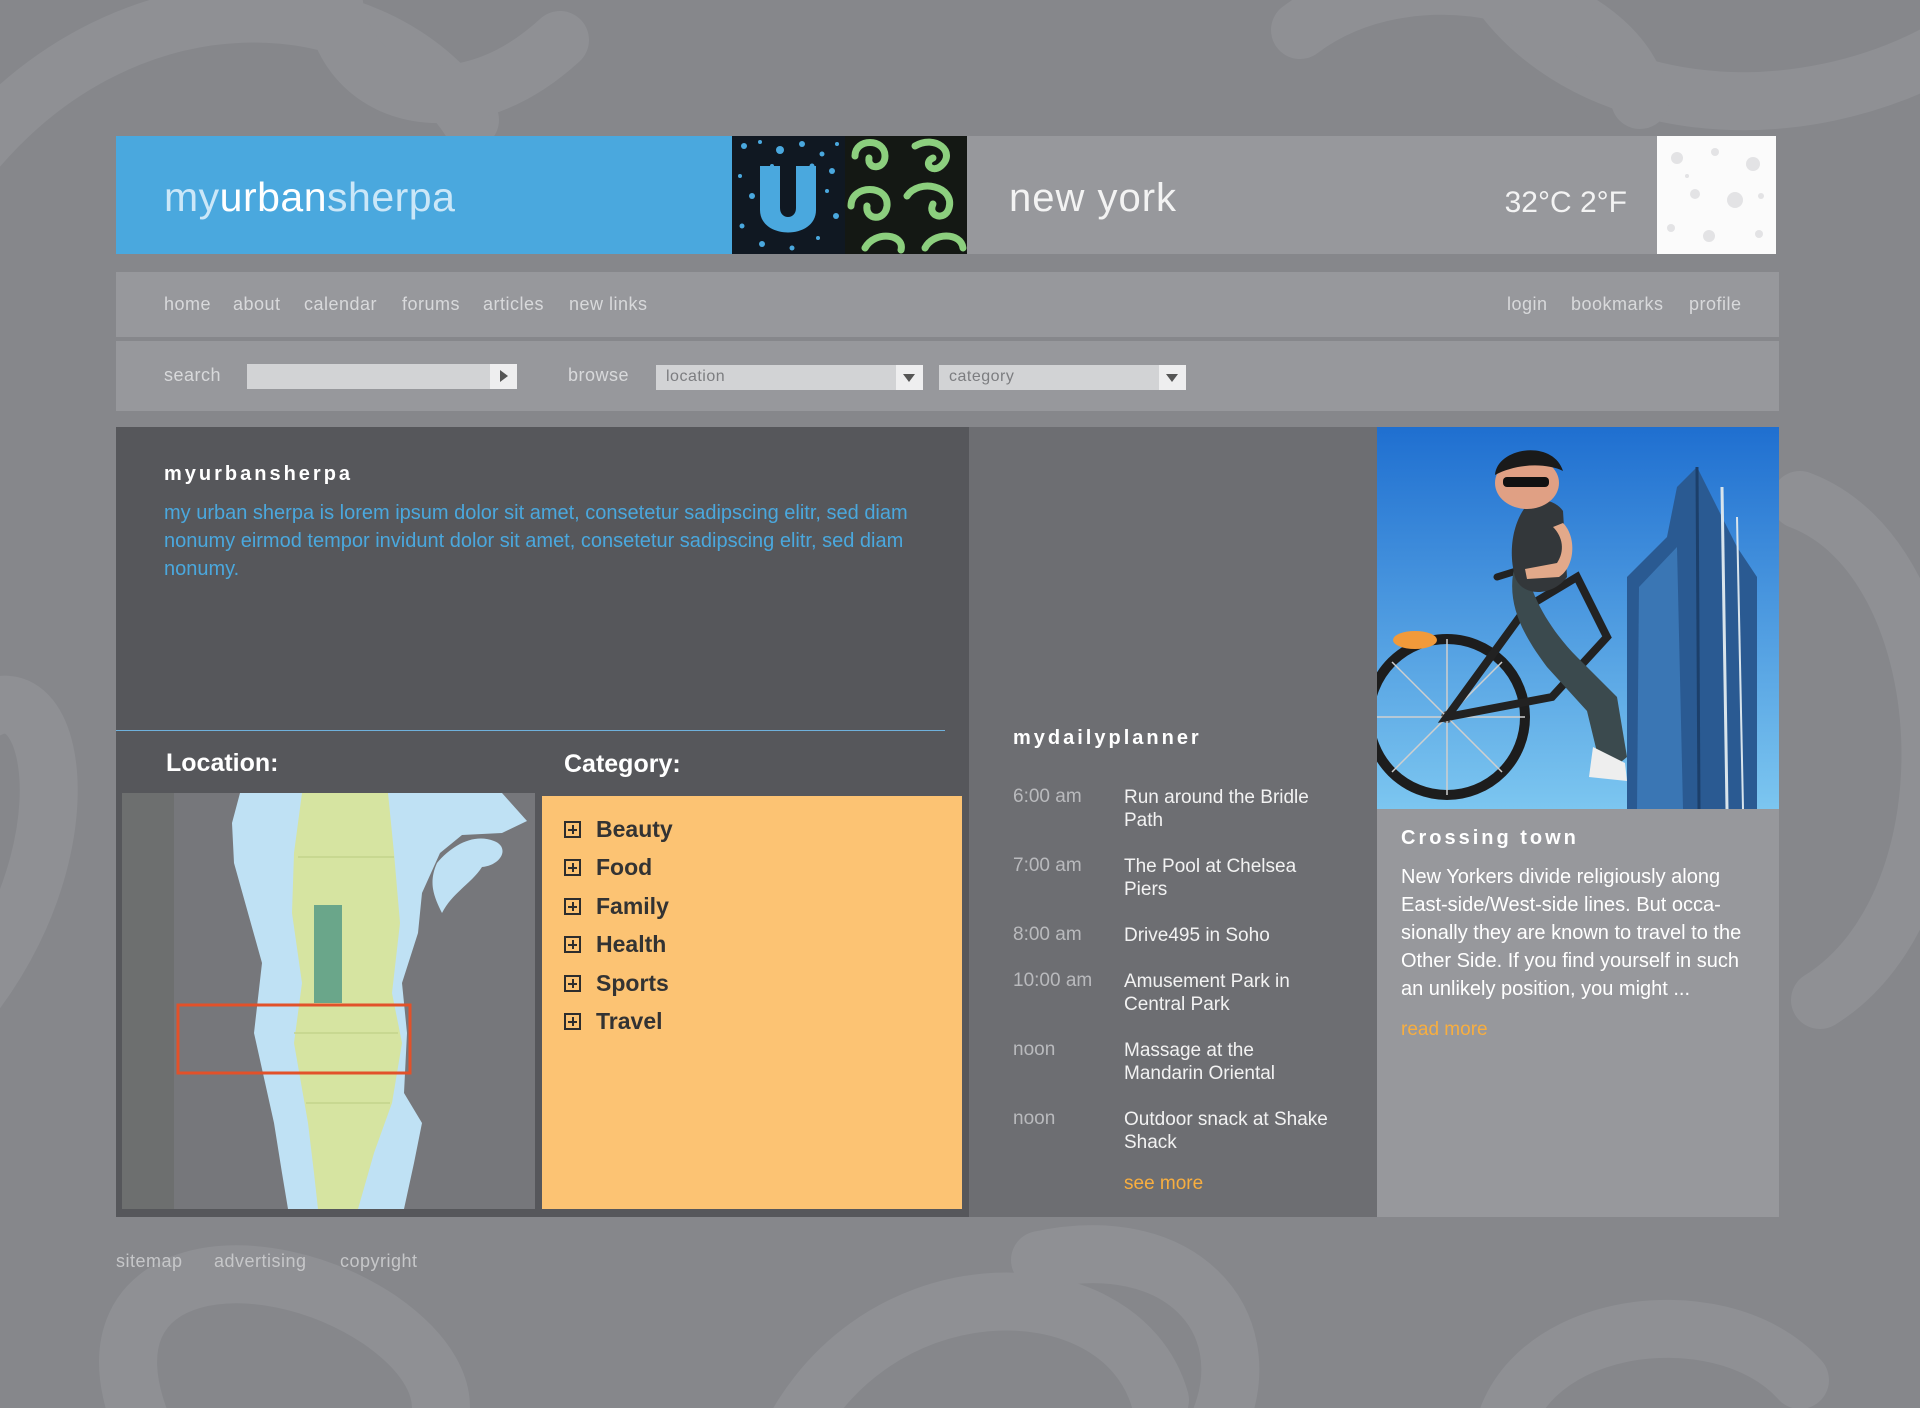 This screenshot has height=1408, width=1920. Describe the element at coordinates (608, 304) in the screenshot. I see `nav-new-links: new links` at that location.